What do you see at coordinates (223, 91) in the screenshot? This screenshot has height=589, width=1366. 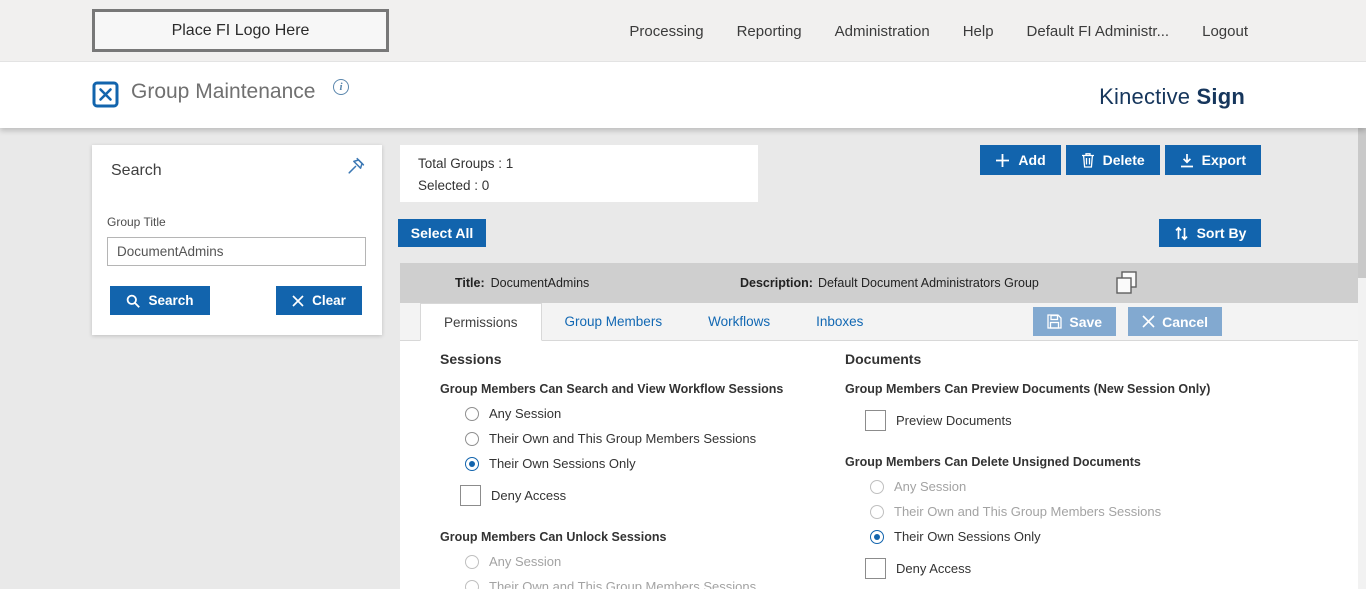 I see `page-title: Group Maintenance` at bounding box center [223, 91].